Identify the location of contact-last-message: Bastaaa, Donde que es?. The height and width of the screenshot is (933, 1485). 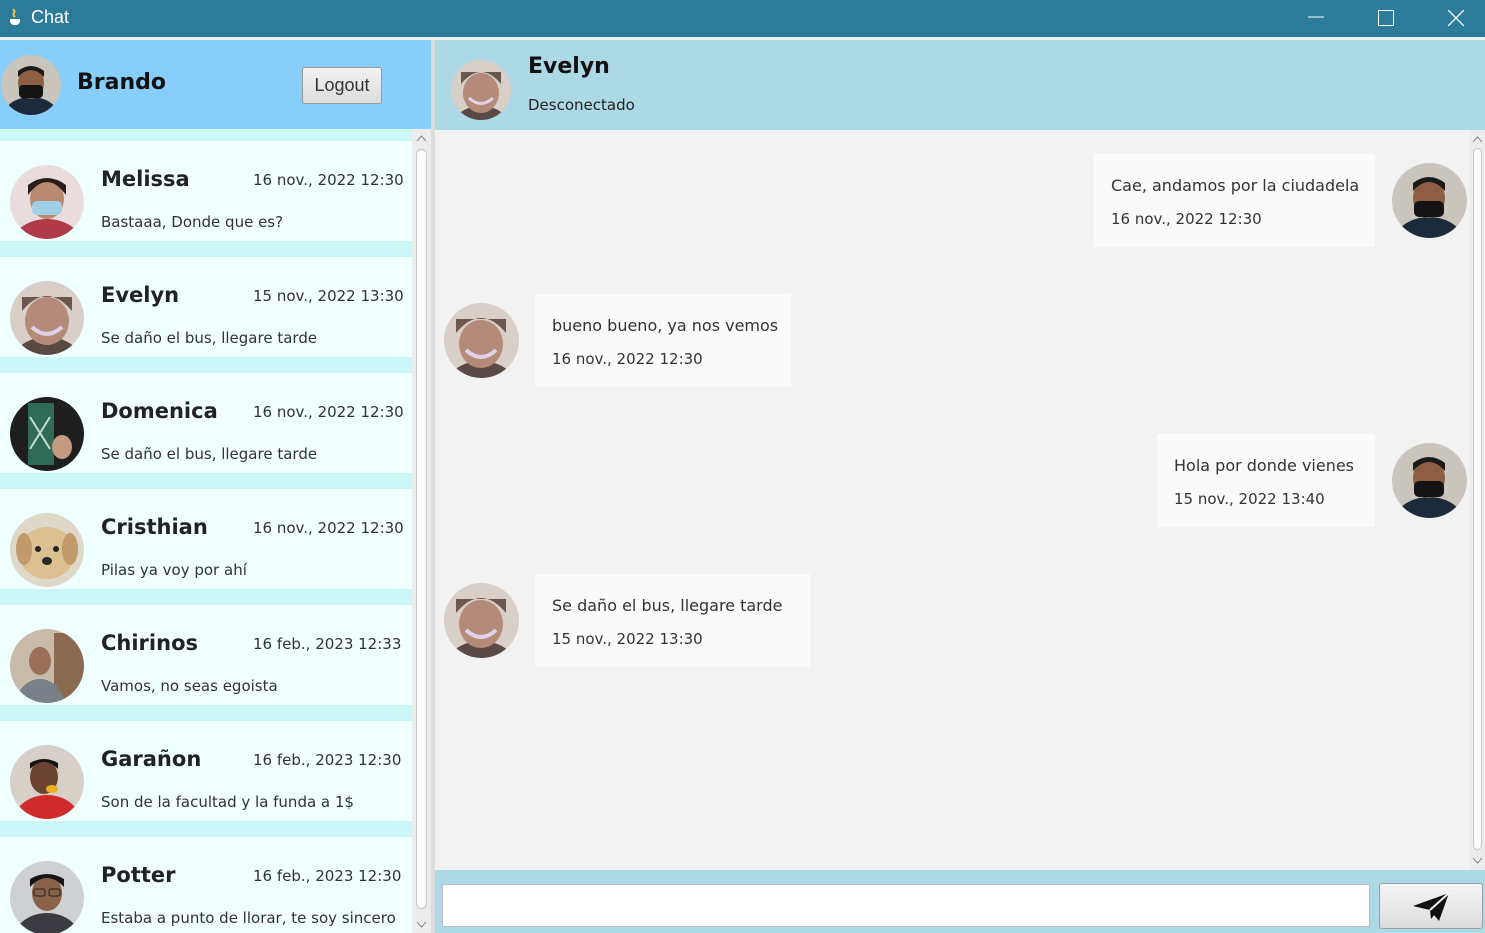
(192, 222).